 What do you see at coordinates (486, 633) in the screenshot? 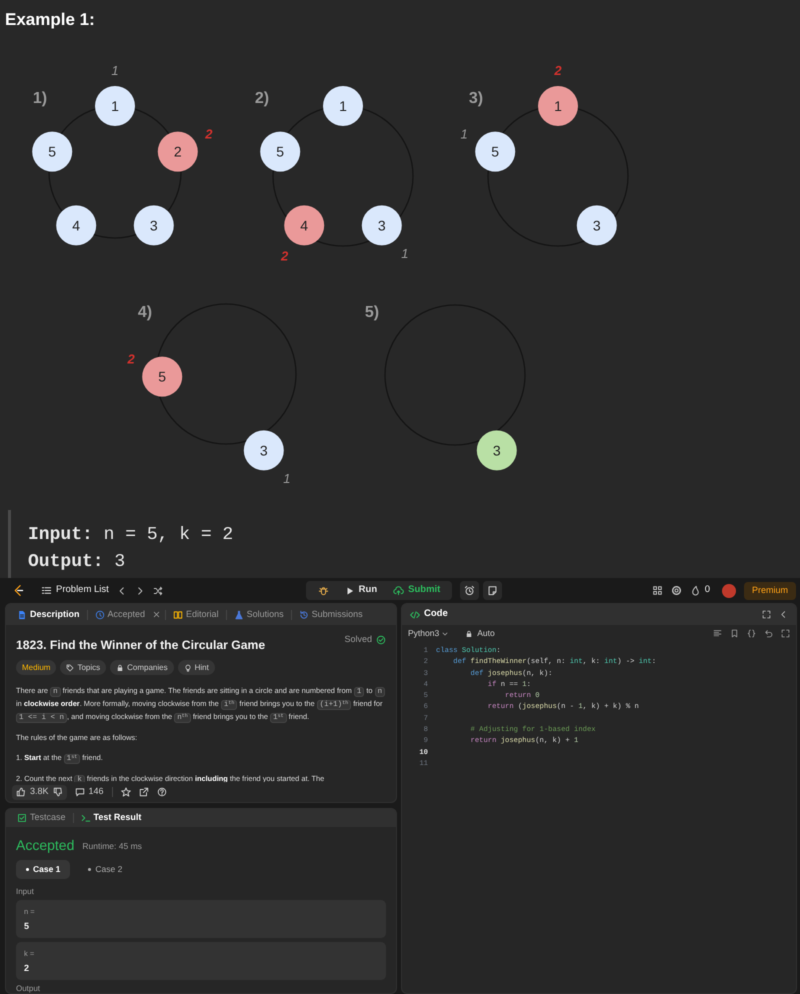
I see `mode-label: Auto` at bounding box center [486, 633].